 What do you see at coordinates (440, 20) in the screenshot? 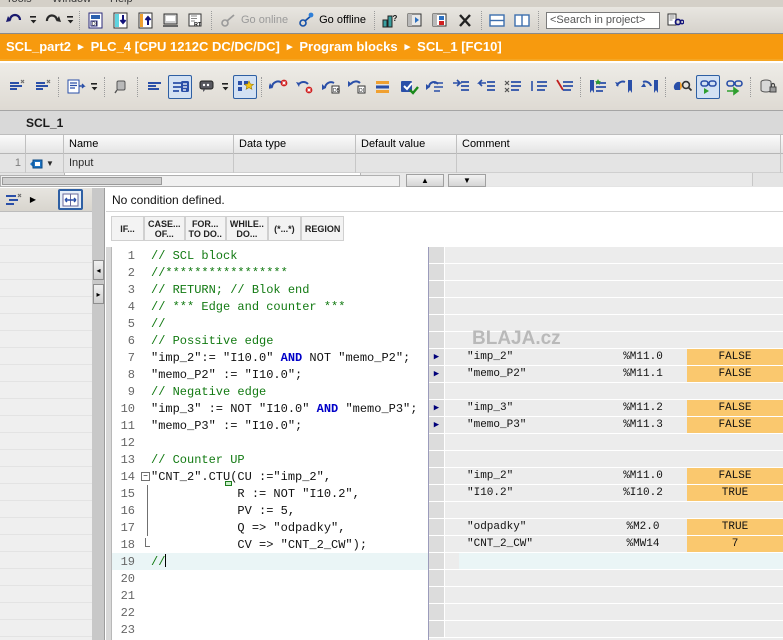
I see `close-editor-button` at bounding box center [440, 20].